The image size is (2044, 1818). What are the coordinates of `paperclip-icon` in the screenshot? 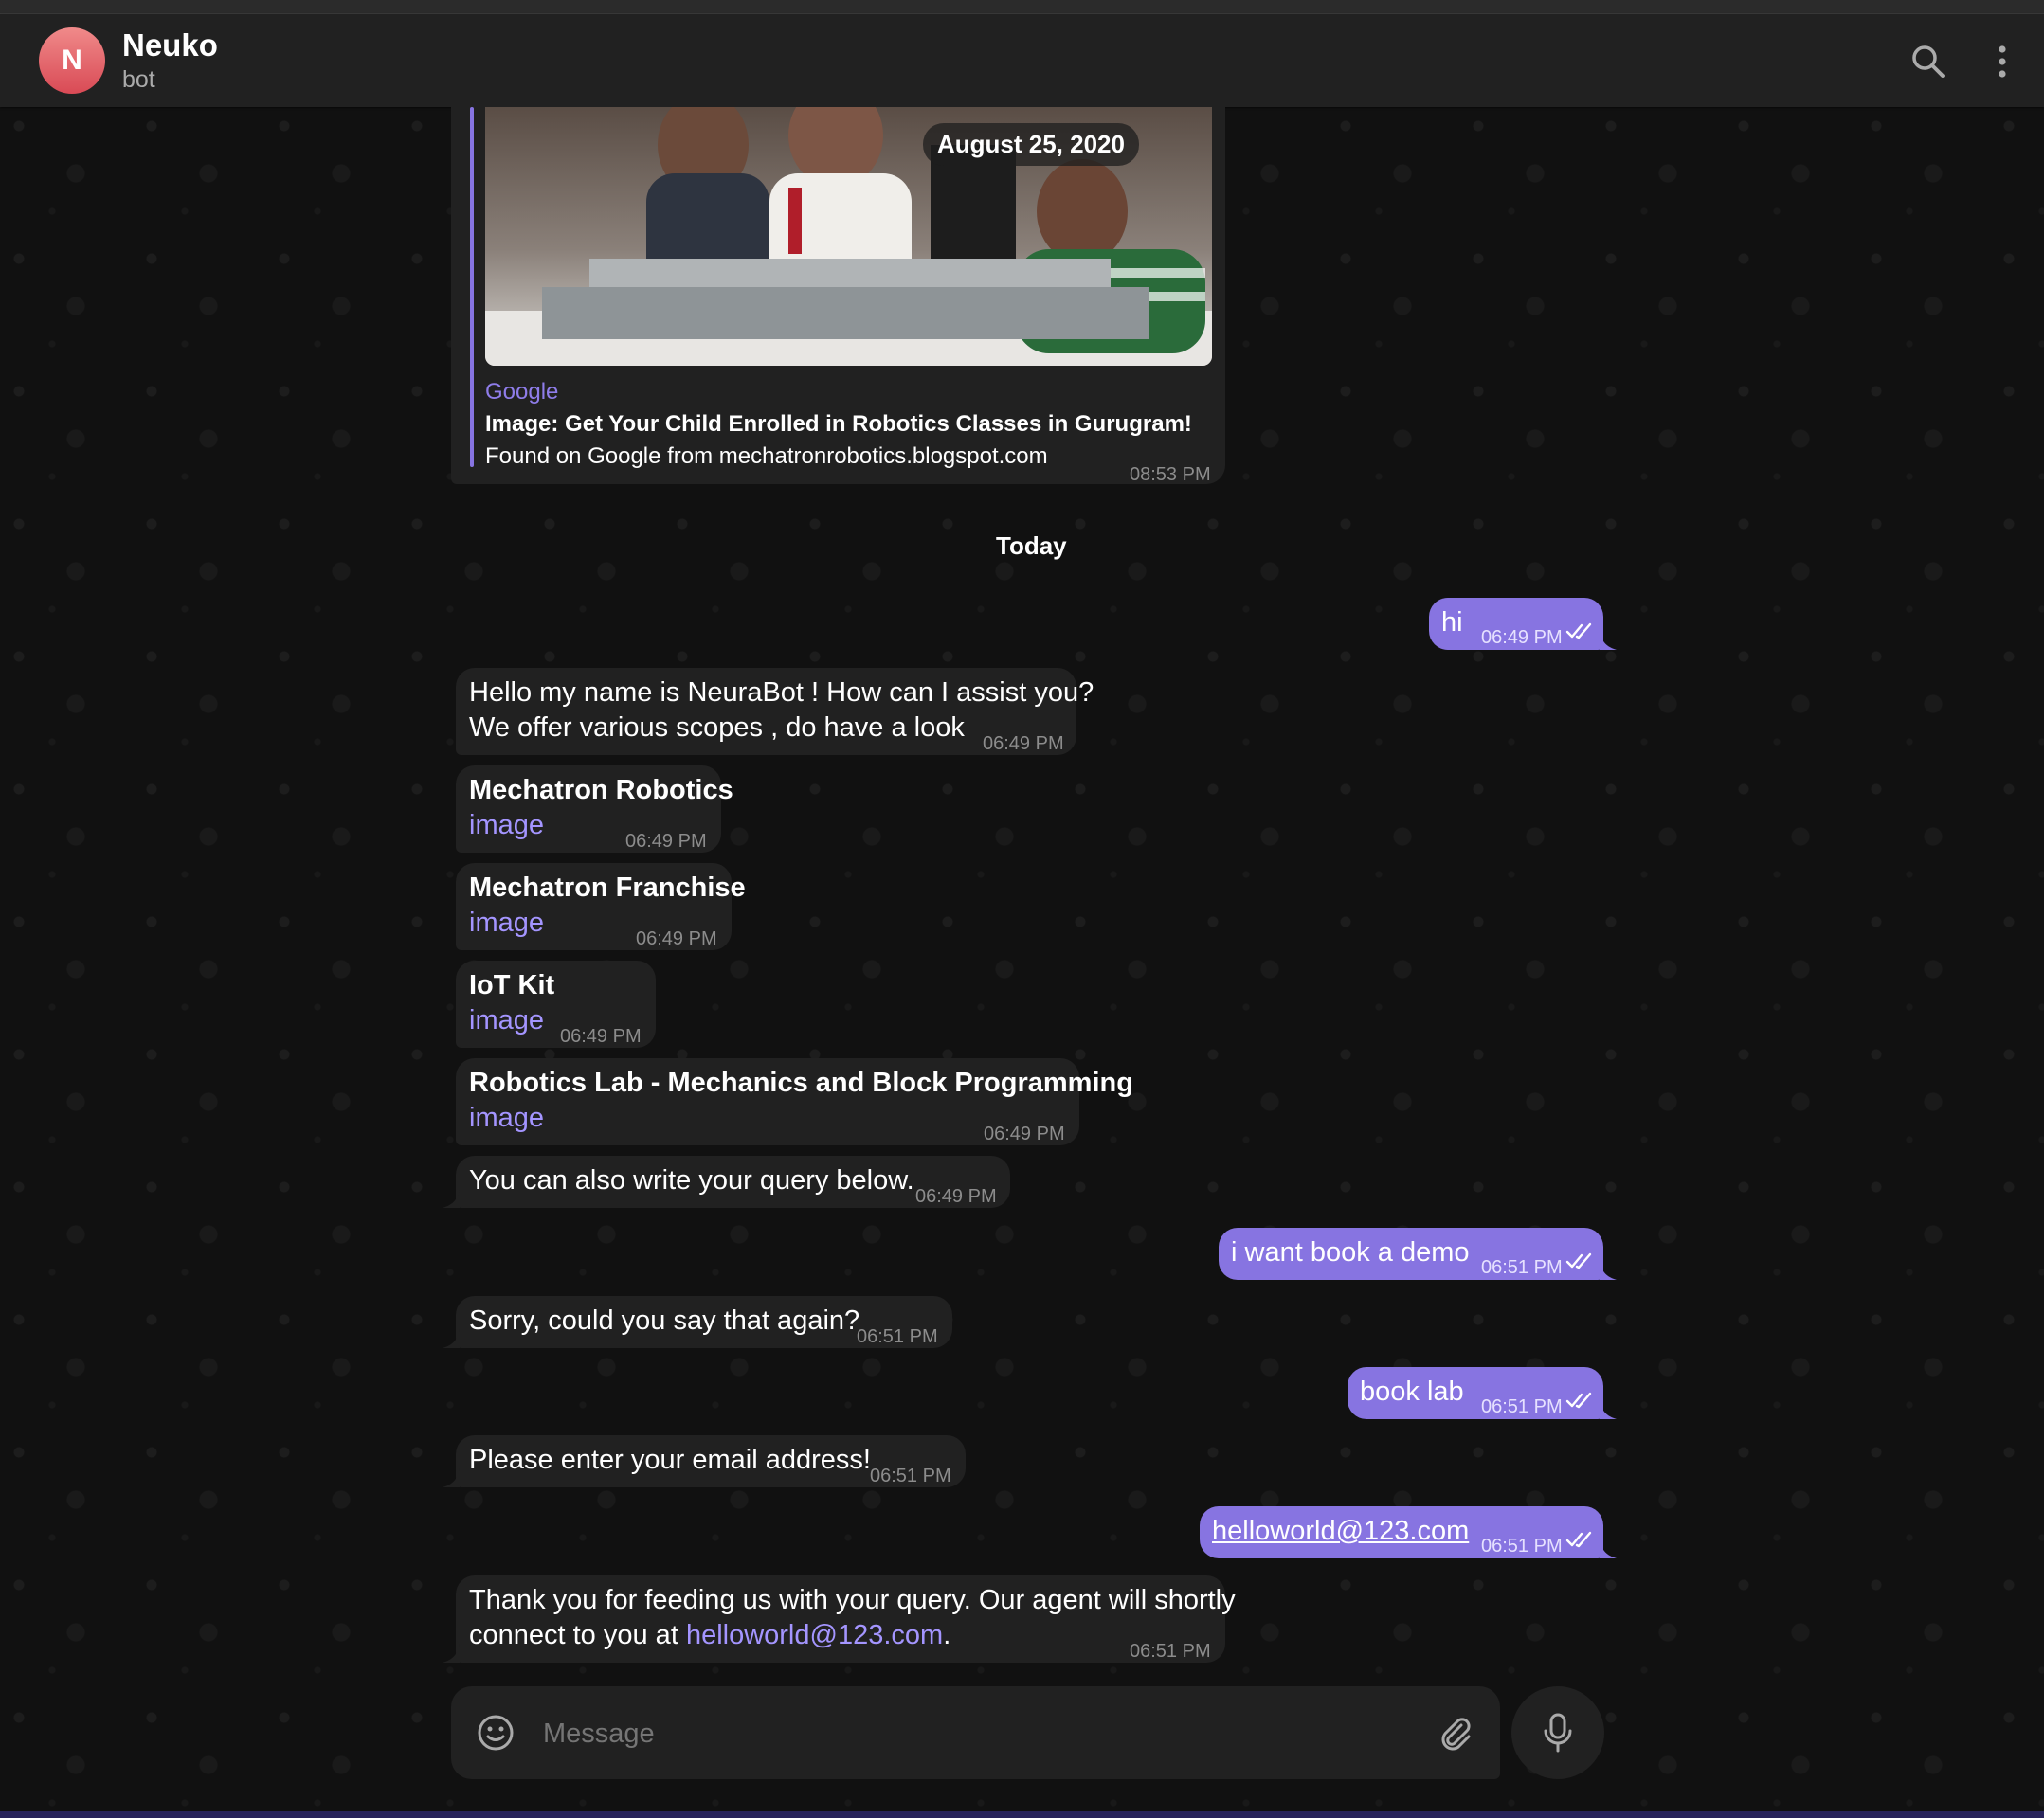 It's located at (1455, 1733).